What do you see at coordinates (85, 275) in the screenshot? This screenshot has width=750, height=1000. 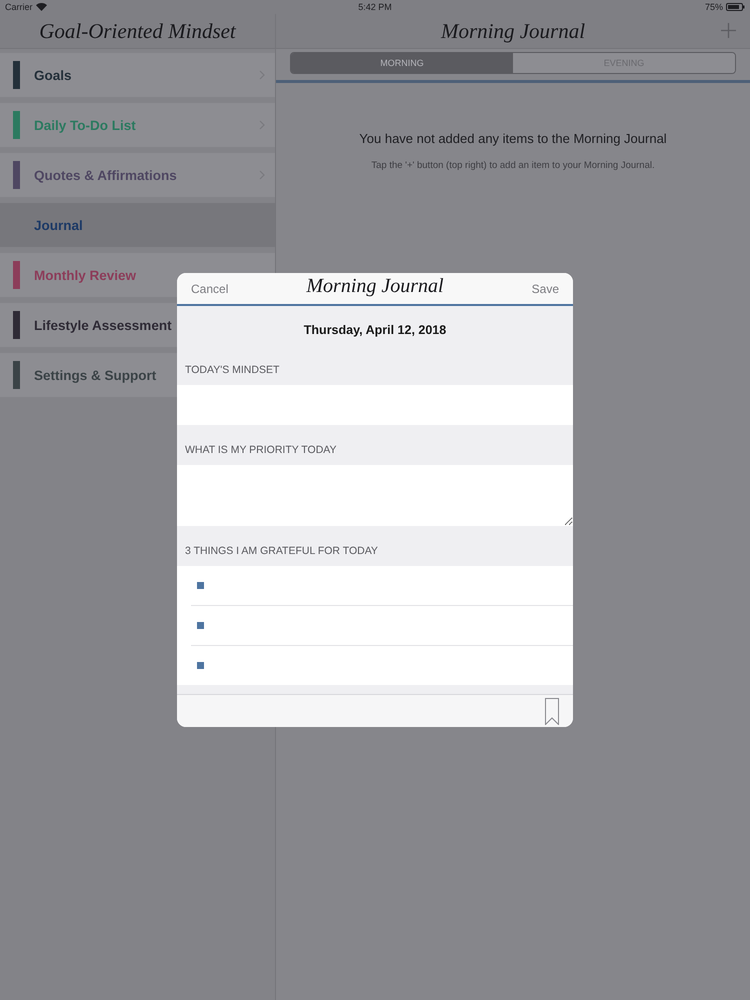 I see `sidebar-item-label: Monthly Review` at bounding box center [85, 275].